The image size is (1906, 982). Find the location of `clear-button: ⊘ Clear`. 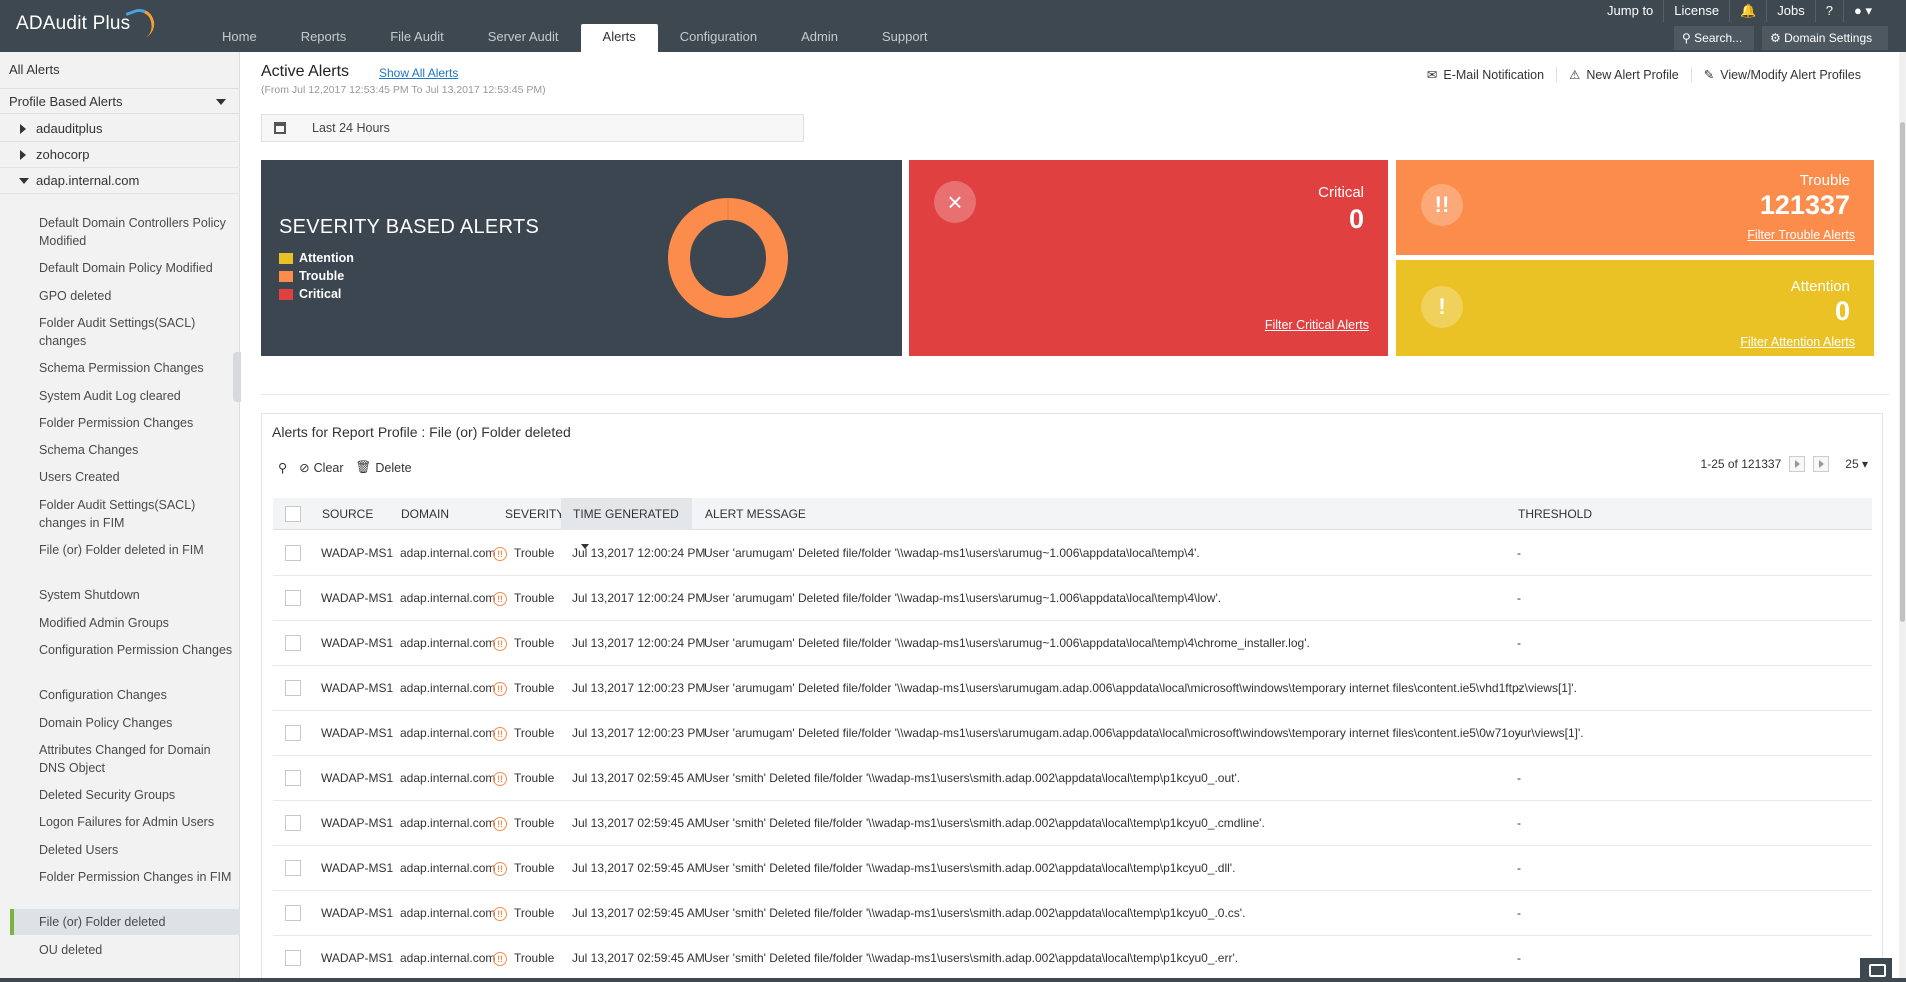

clear-button: ⊘ Clear is located at coordinates (321, 468).